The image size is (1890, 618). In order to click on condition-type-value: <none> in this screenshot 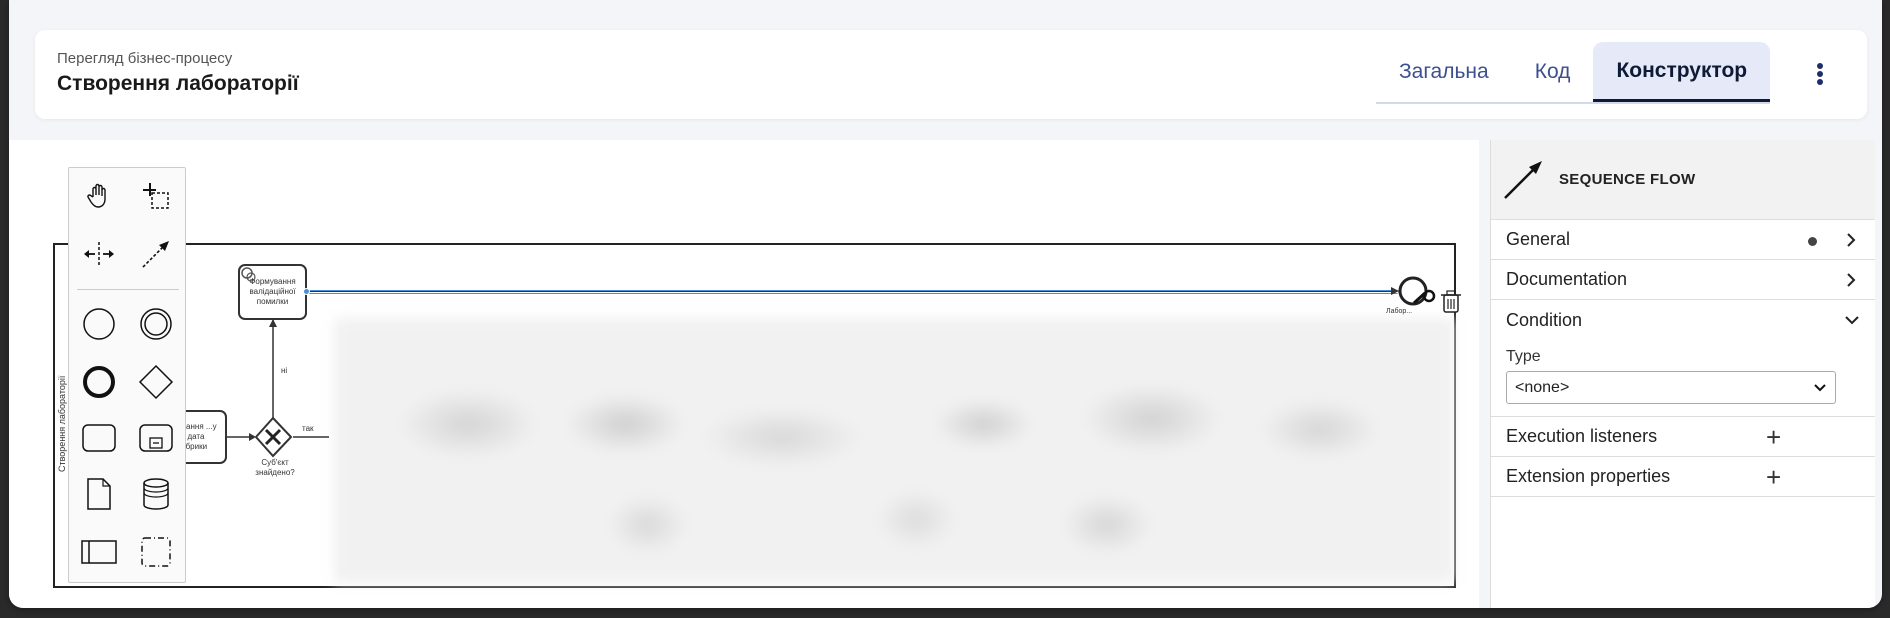, I will do `click(1542, 387)`.